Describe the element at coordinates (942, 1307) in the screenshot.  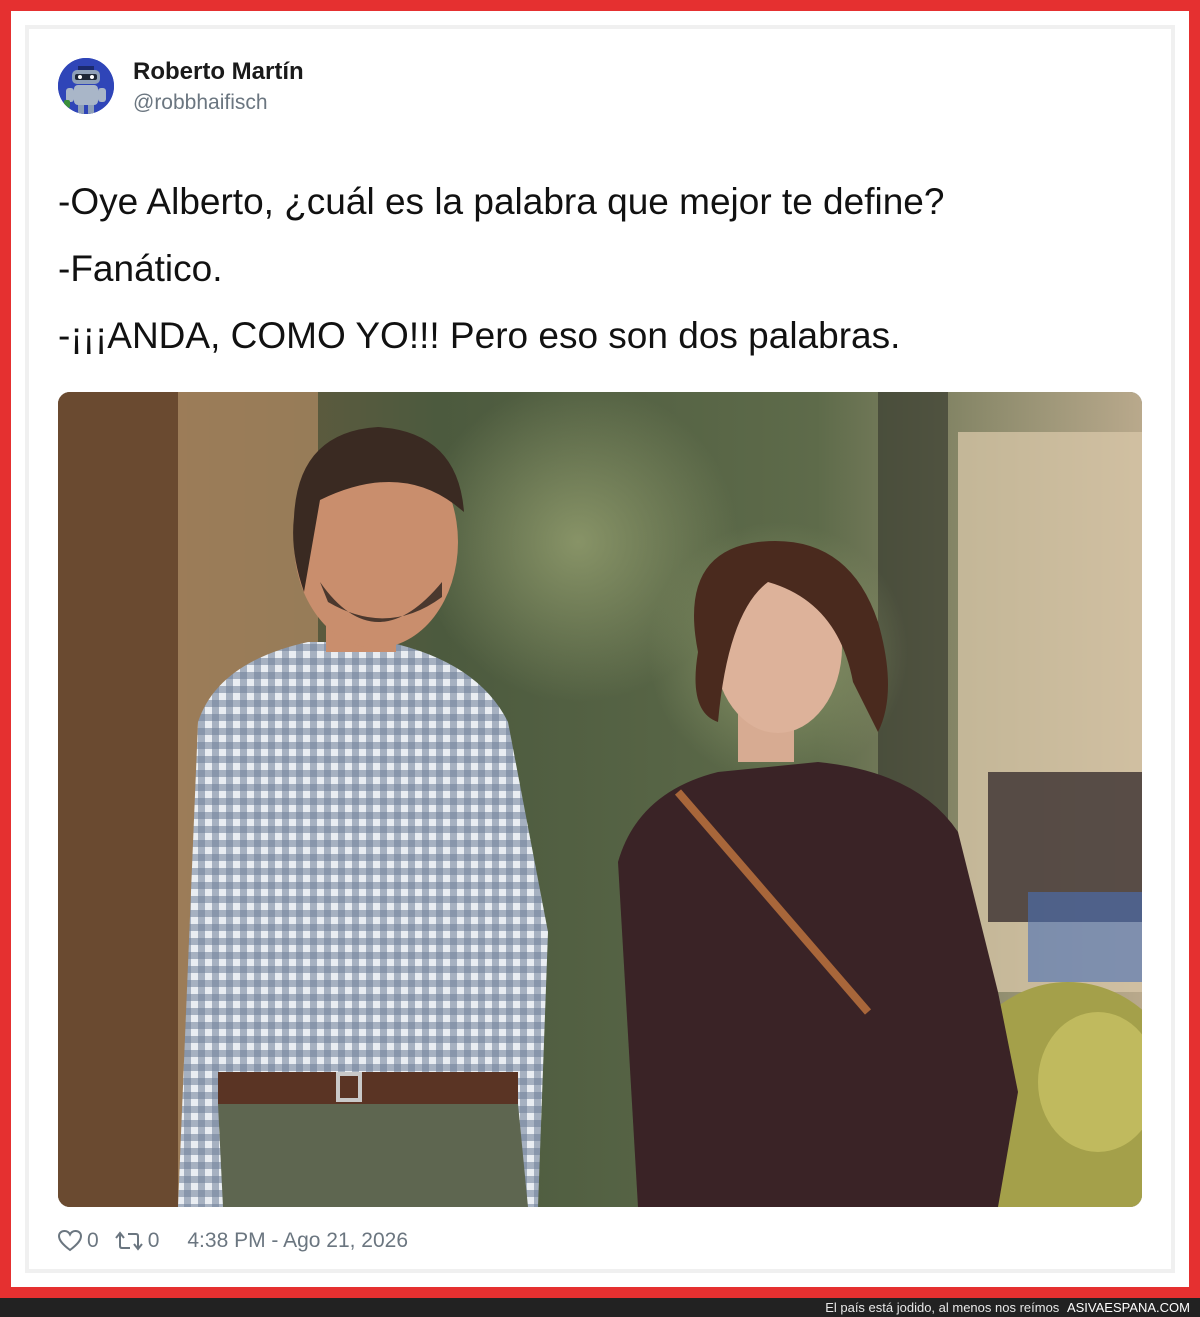
I see `watermark-tagline: El país está jodido, al menos nos reímos` at that location.